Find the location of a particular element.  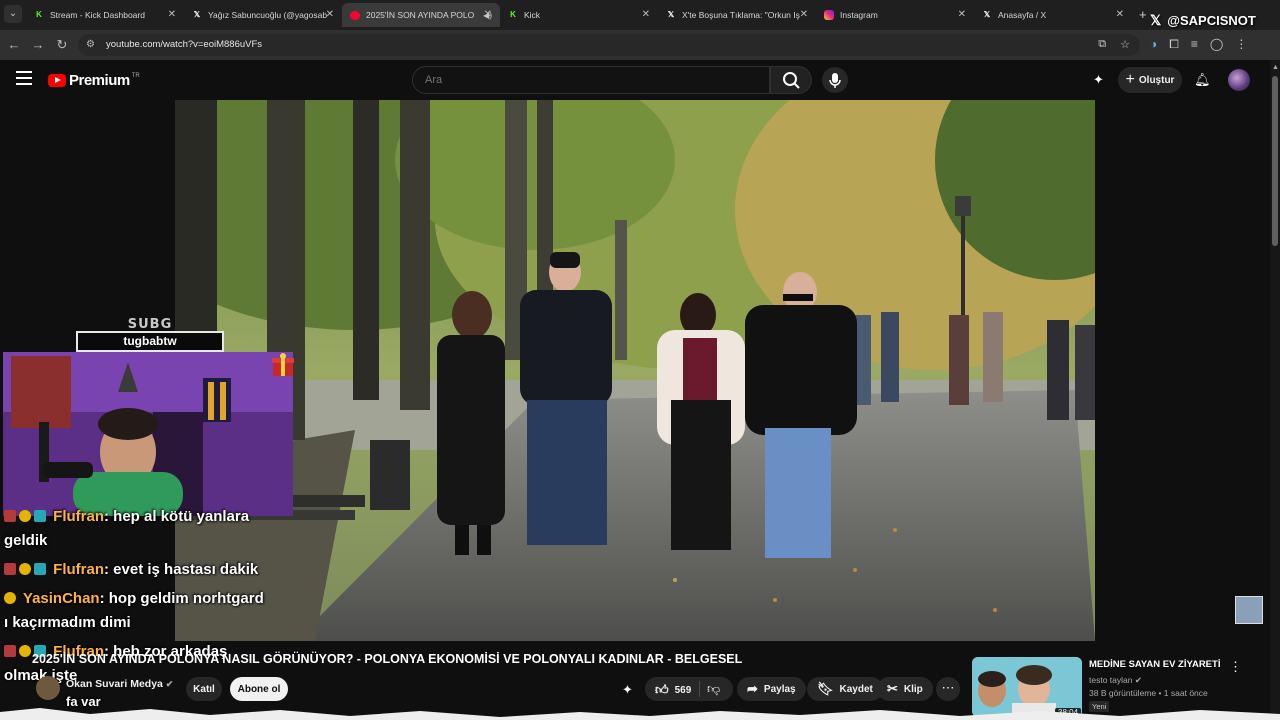

clip-label: Klip is located at coordinates (913, 689).